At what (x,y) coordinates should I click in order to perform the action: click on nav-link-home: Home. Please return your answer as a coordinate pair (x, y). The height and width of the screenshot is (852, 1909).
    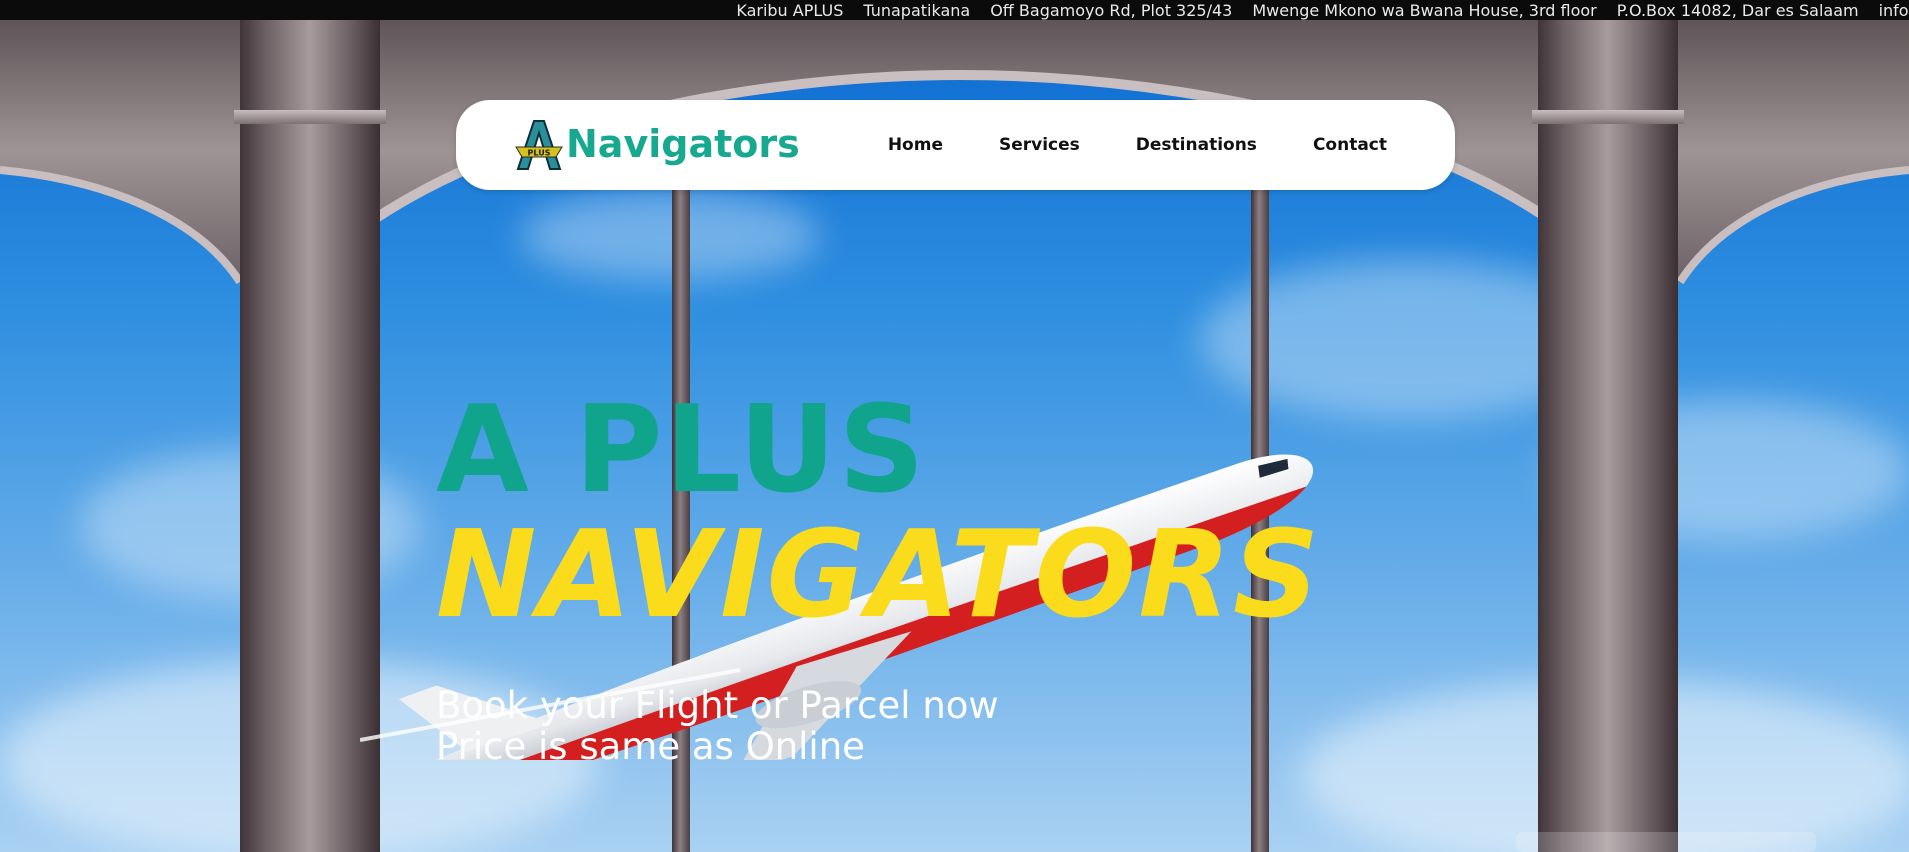
    Looking at the image, I should click on (915, 145).